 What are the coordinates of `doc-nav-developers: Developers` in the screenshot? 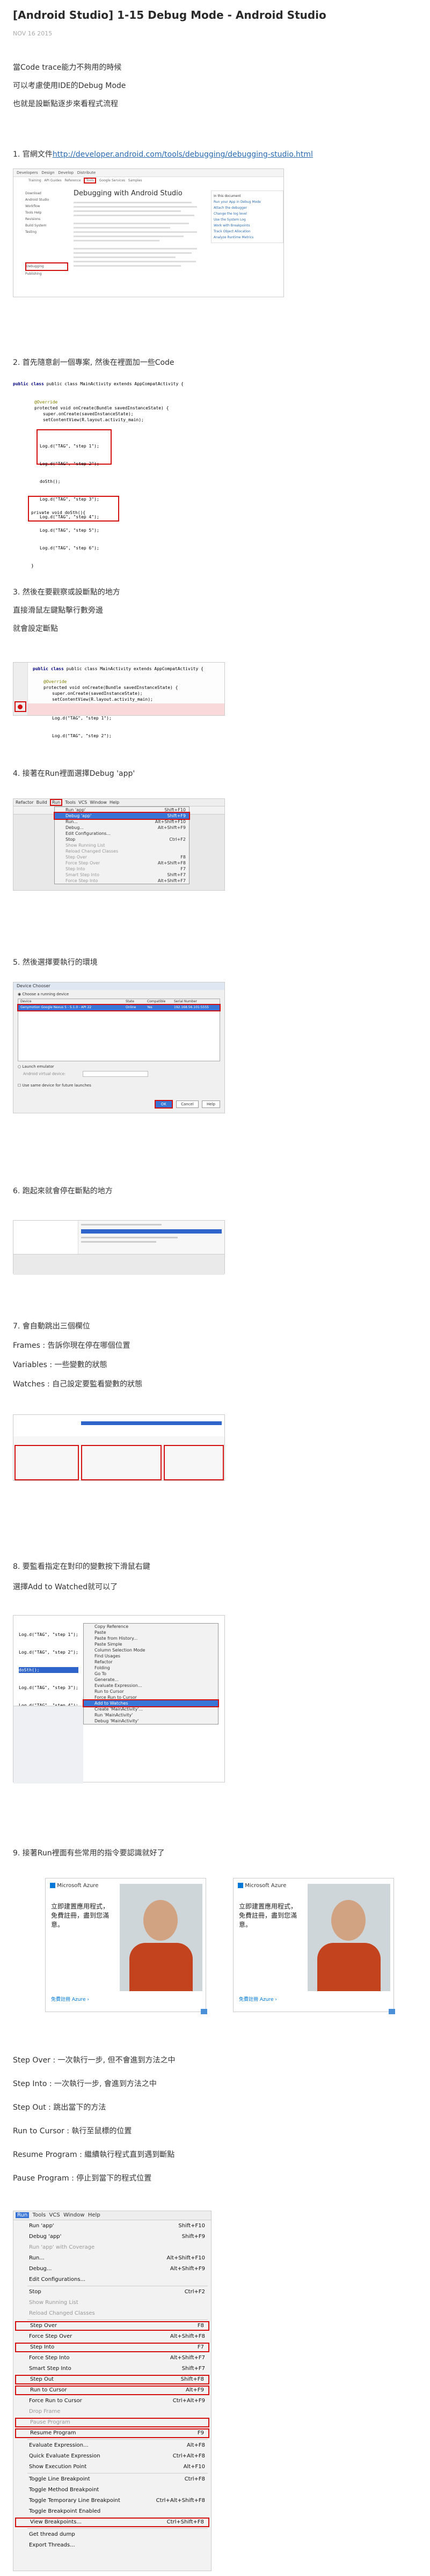 It's located at (27, 173).